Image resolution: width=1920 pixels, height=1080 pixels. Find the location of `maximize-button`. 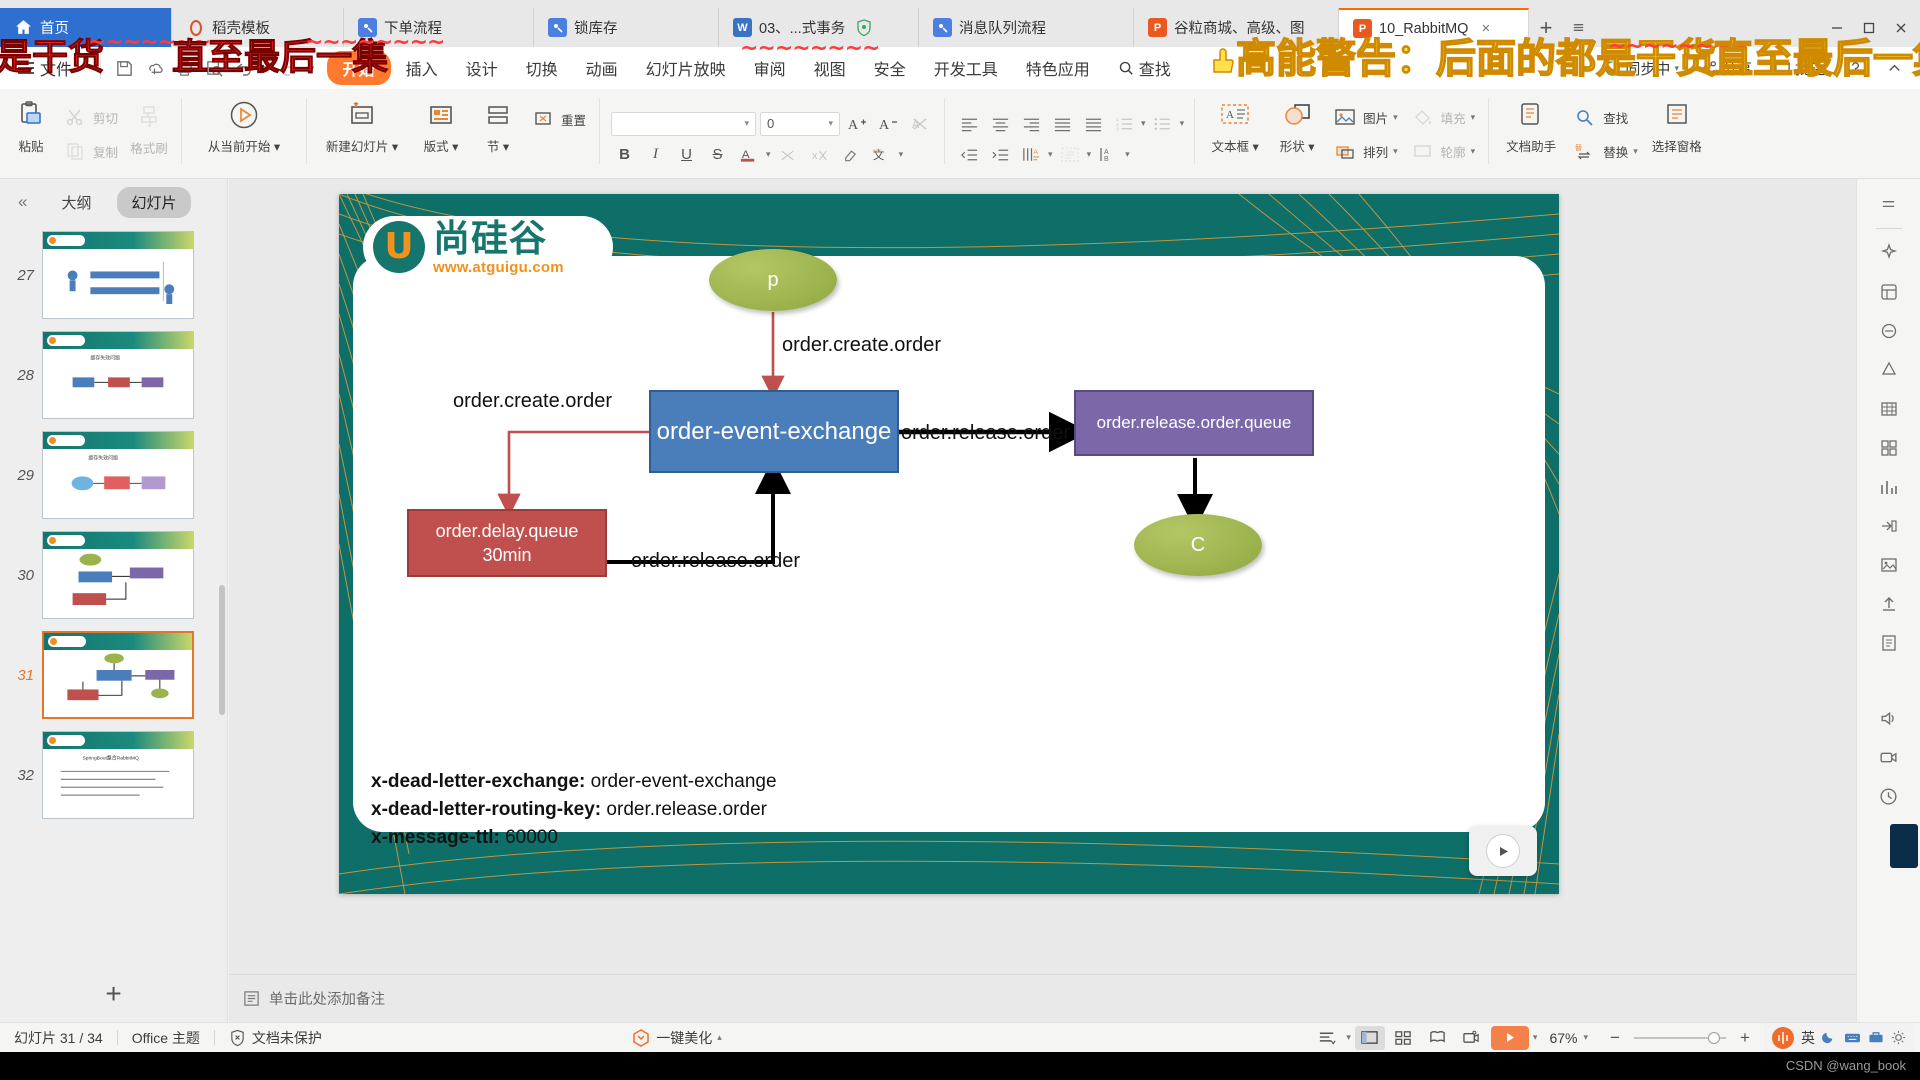

maximize-button is located at coordinates (1869, 27).